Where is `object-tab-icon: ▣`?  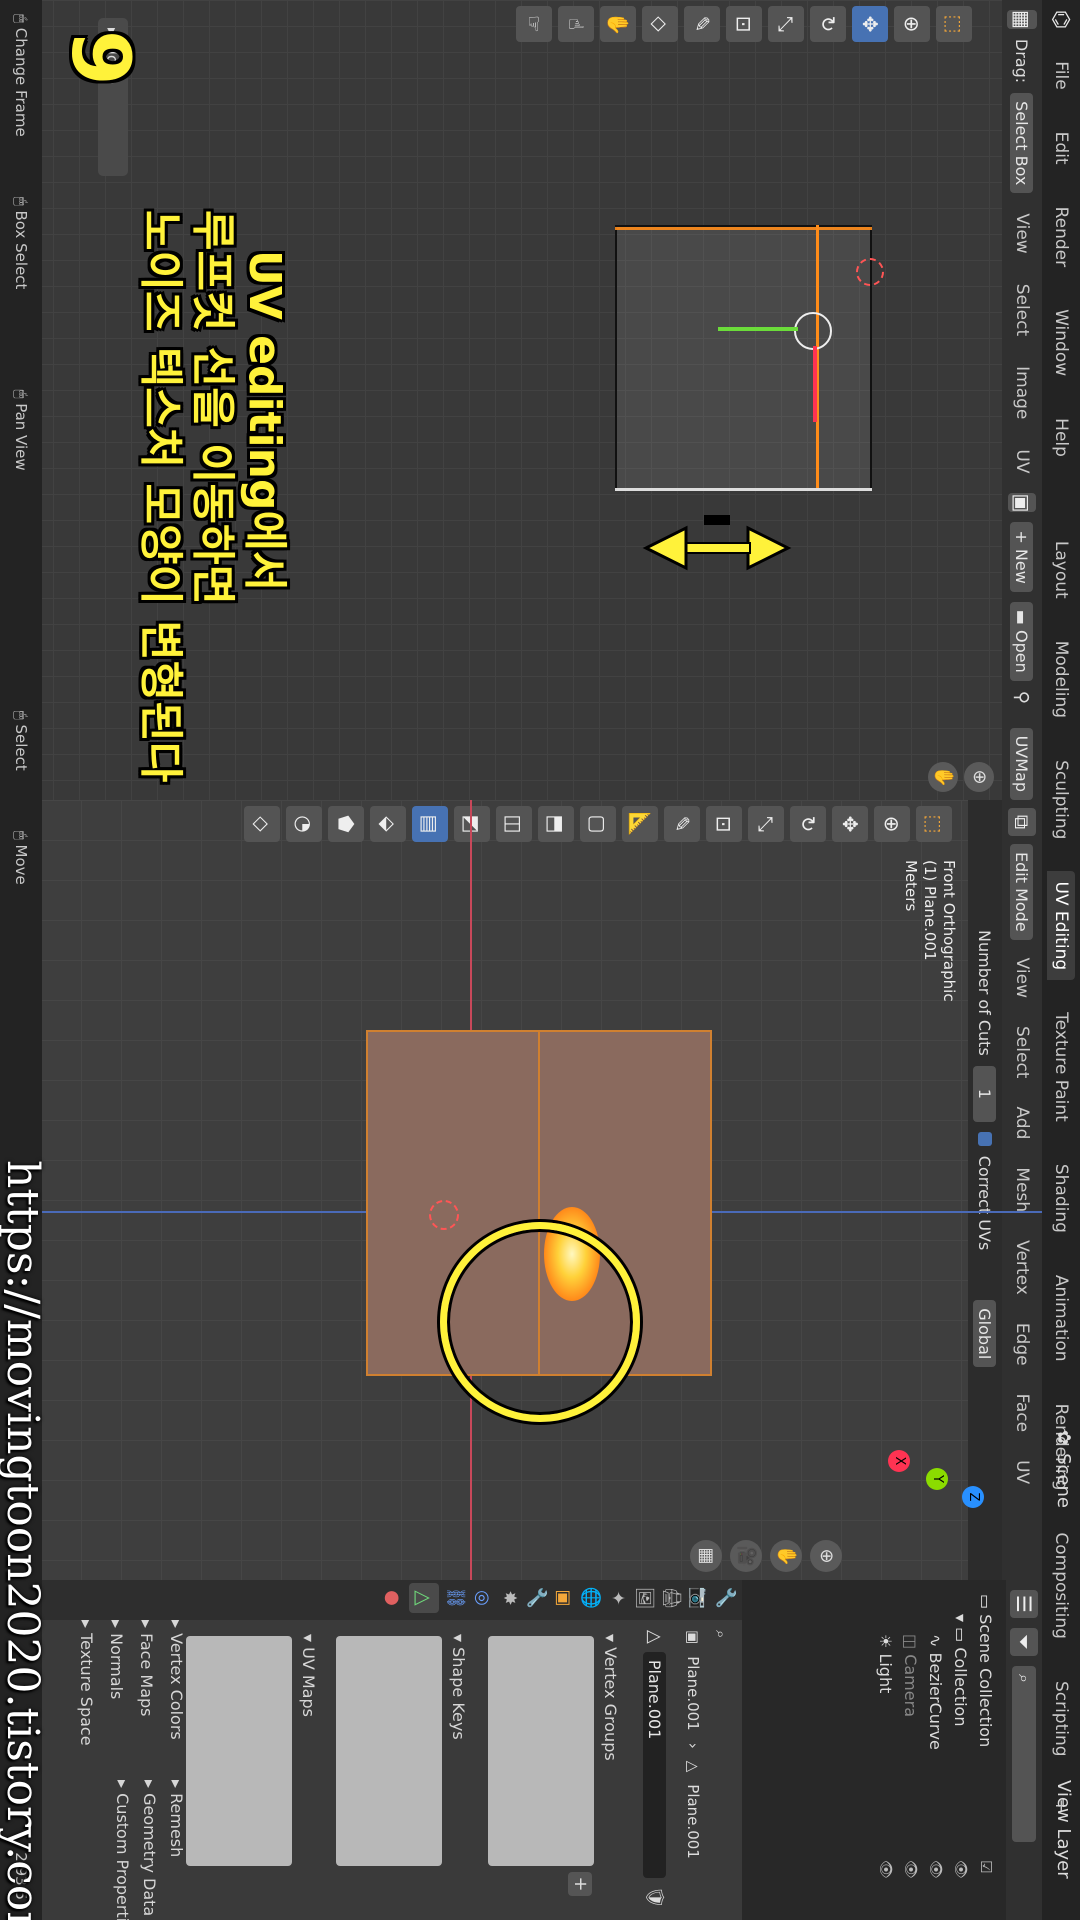
object-tab-icon: ▣ is located at coordinates (563, 1597).